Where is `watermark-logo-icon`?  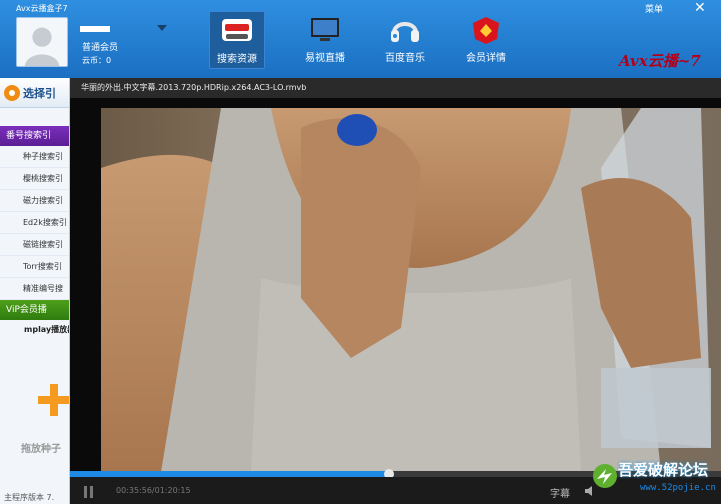
watermark-logo-icon is located at coordinates (605, 476).